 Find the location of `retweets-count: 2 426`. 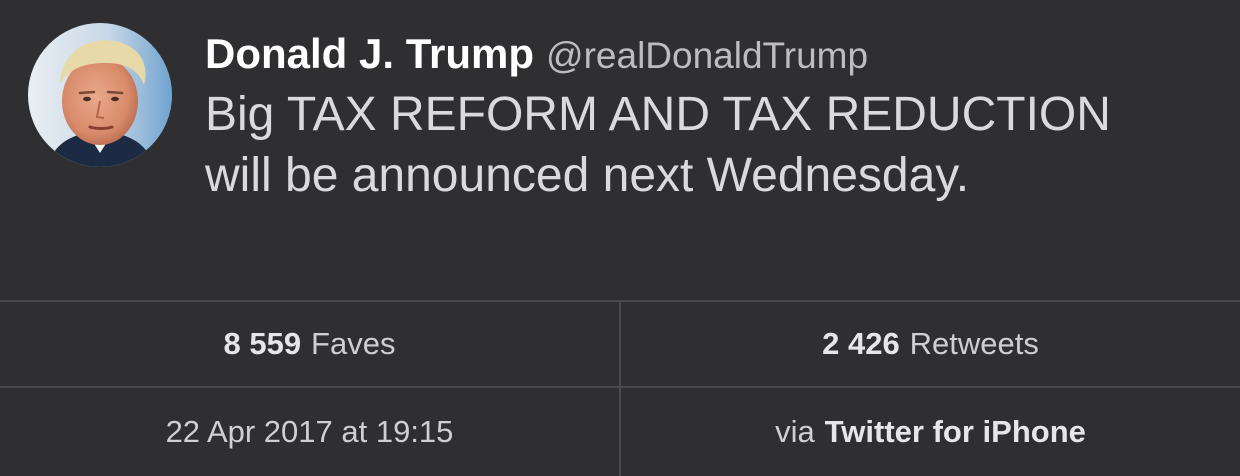

retweets-count: 2 426 is located at coordinates (861, 343).